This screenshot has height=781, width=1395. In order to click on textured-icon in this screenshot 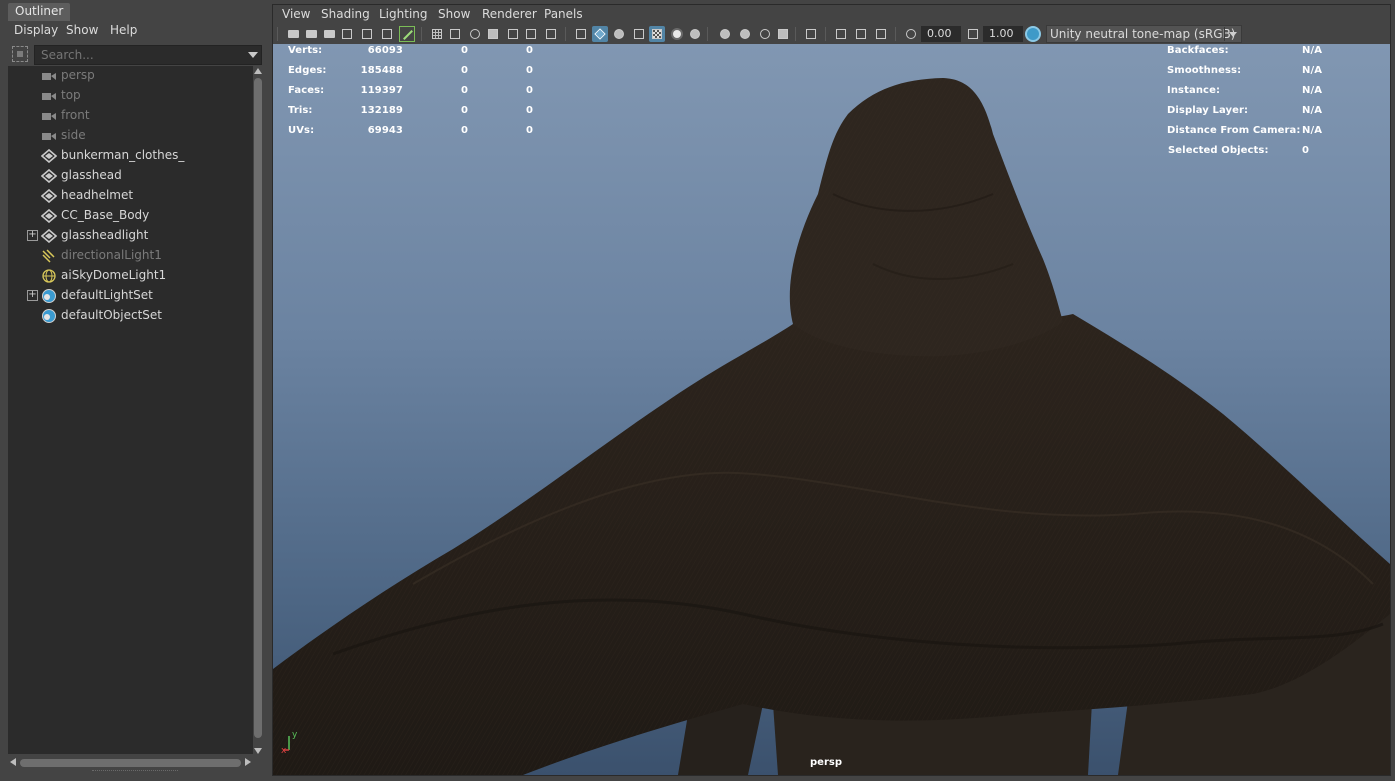, I will do `click(657, 34)`.